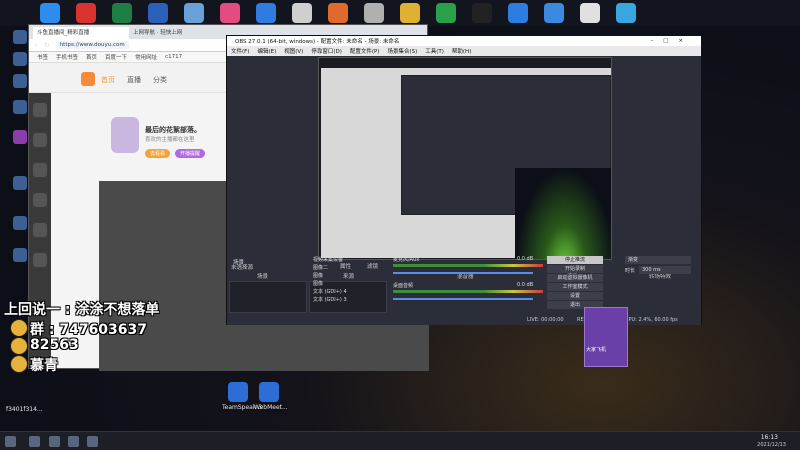 Image resolution: width=800 pixels, height=450 pixels. Describe the element at coordinates (134, 80) in the screenshot. I see `nav-live: 直播` at that location.